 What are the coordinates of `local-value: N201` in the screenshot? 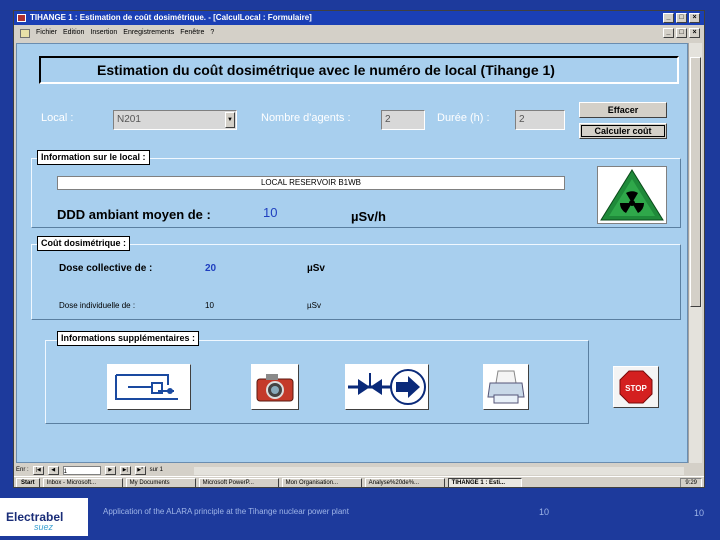 It's located at (129, 119).